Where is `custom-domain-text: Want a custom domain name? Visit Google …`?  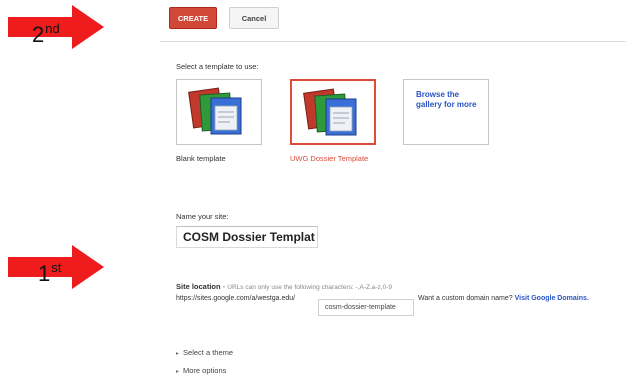 custom-domain-text: Want a custom domain name? Visit Google … is located at coordinates (503, 298).